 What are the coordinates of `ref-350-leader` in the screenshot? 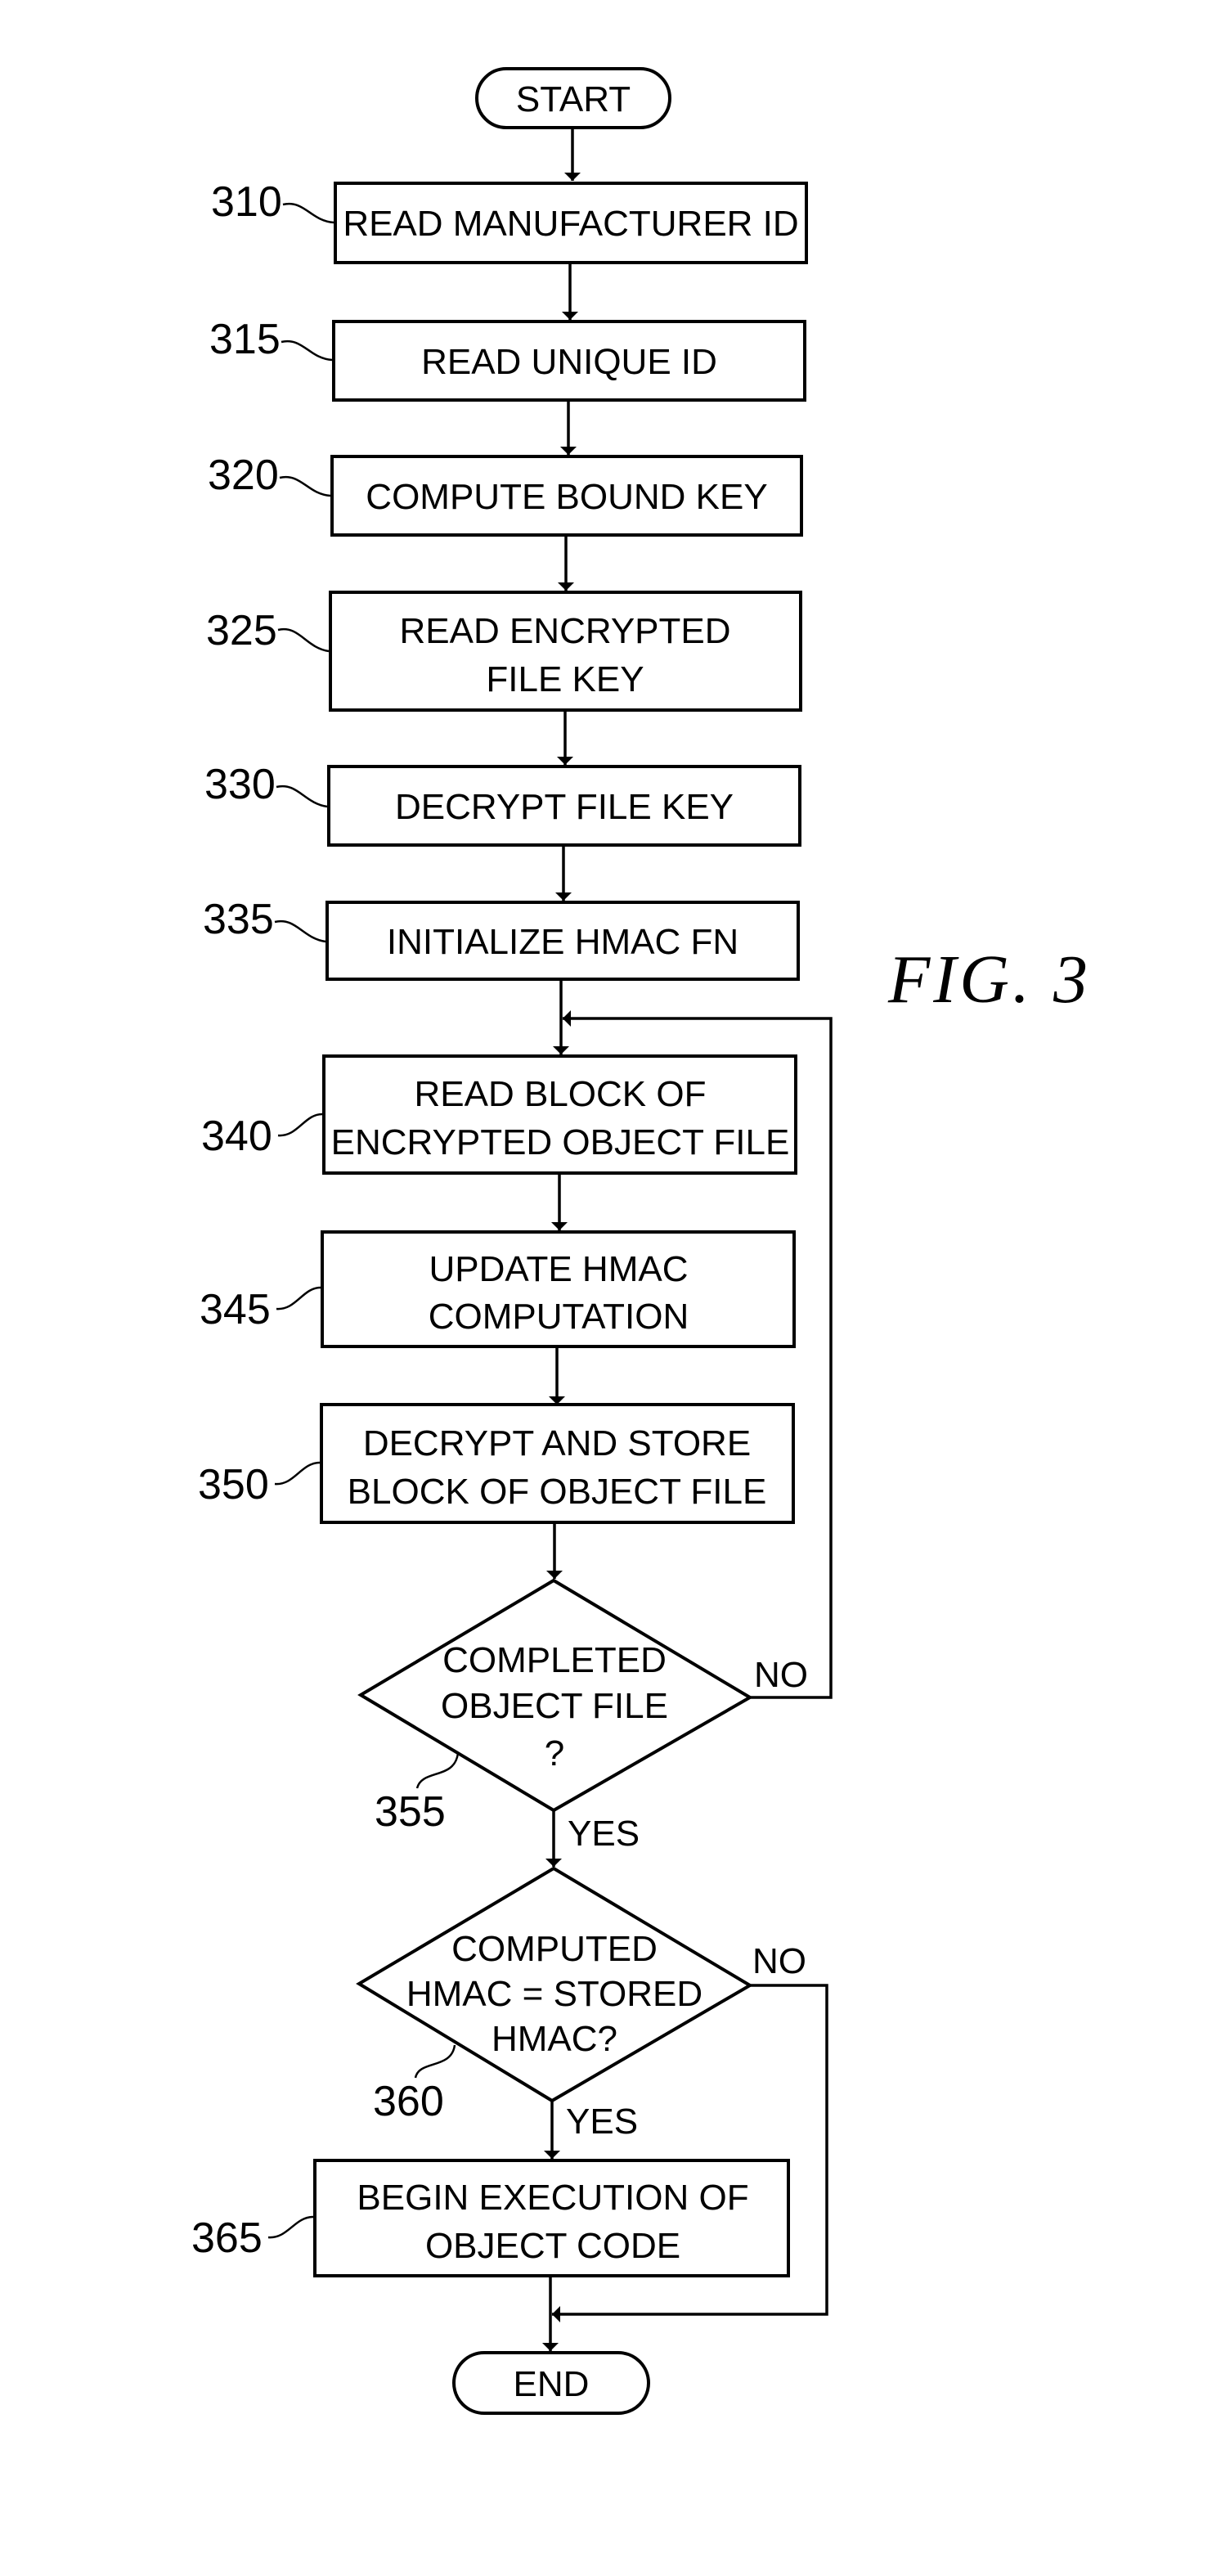 It's located at (297, 1473).